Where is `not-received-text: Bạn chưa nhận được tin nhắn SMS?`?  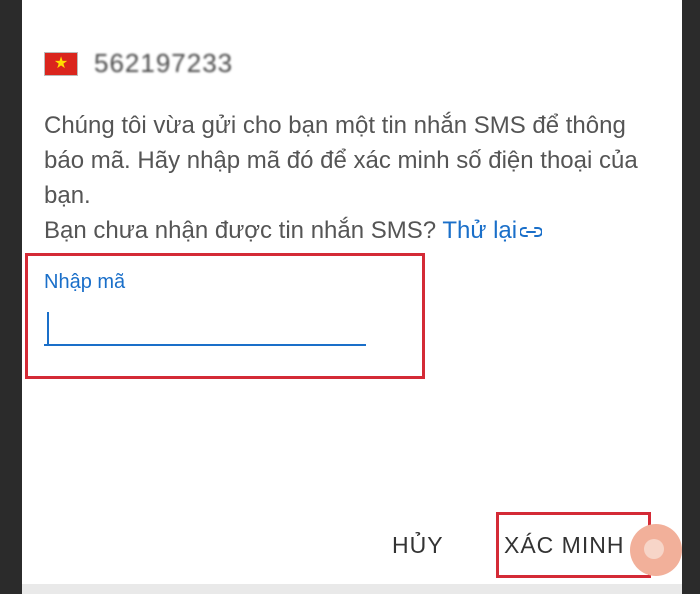 not-received-text: Bạn chưa nhận được tin nhắn SMS? is located at coordinates (240, 230).